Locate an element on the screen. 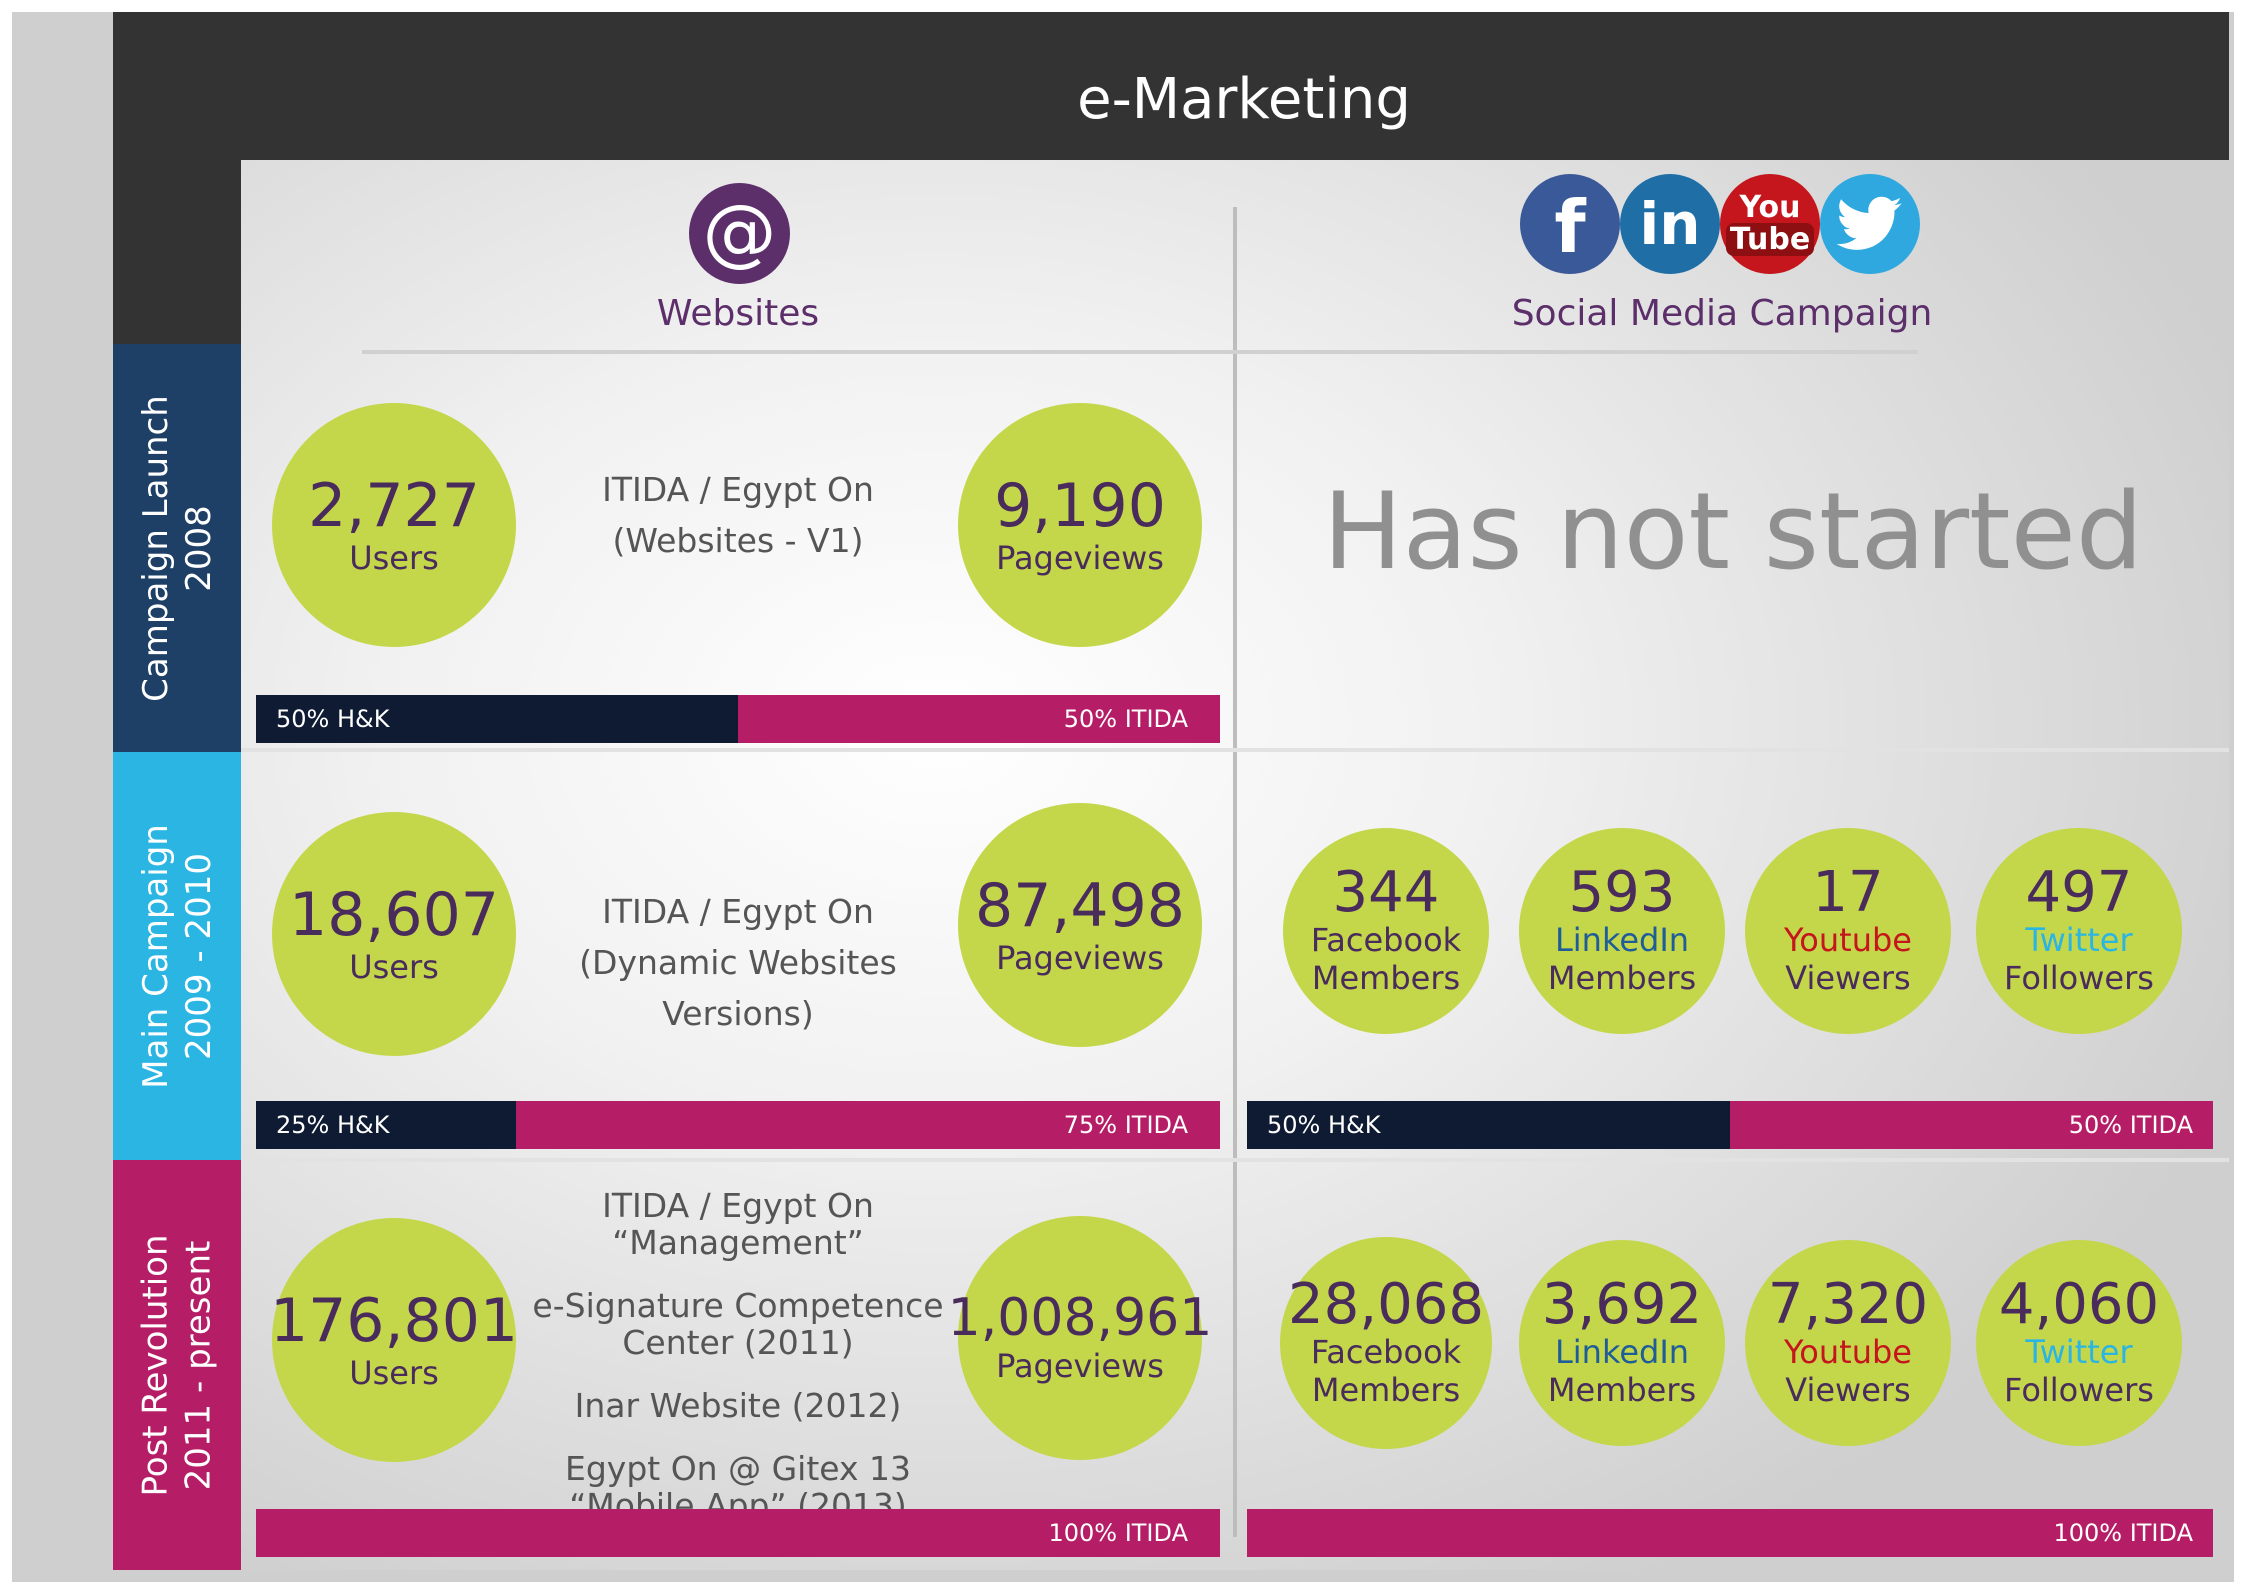  funding-itida-segment: 50% ITIDA is located at coordinates (1971, 1125).